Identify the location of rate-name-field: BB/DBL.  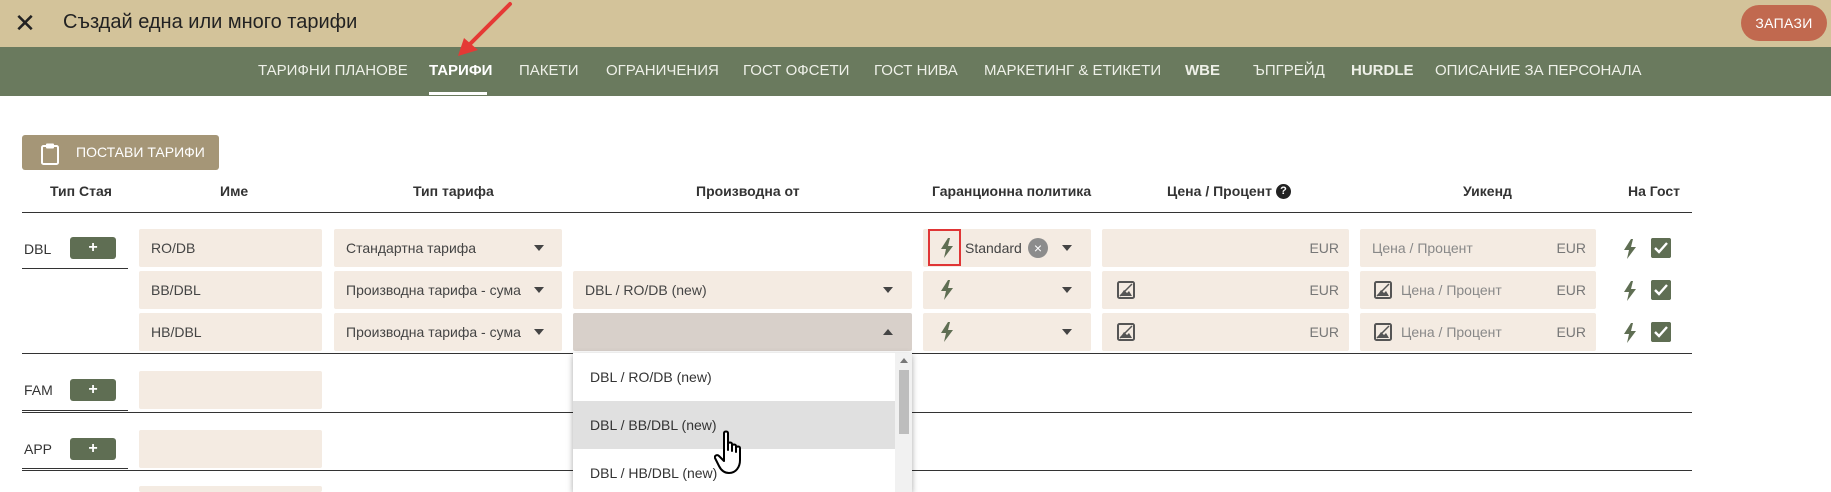
(230, 290).